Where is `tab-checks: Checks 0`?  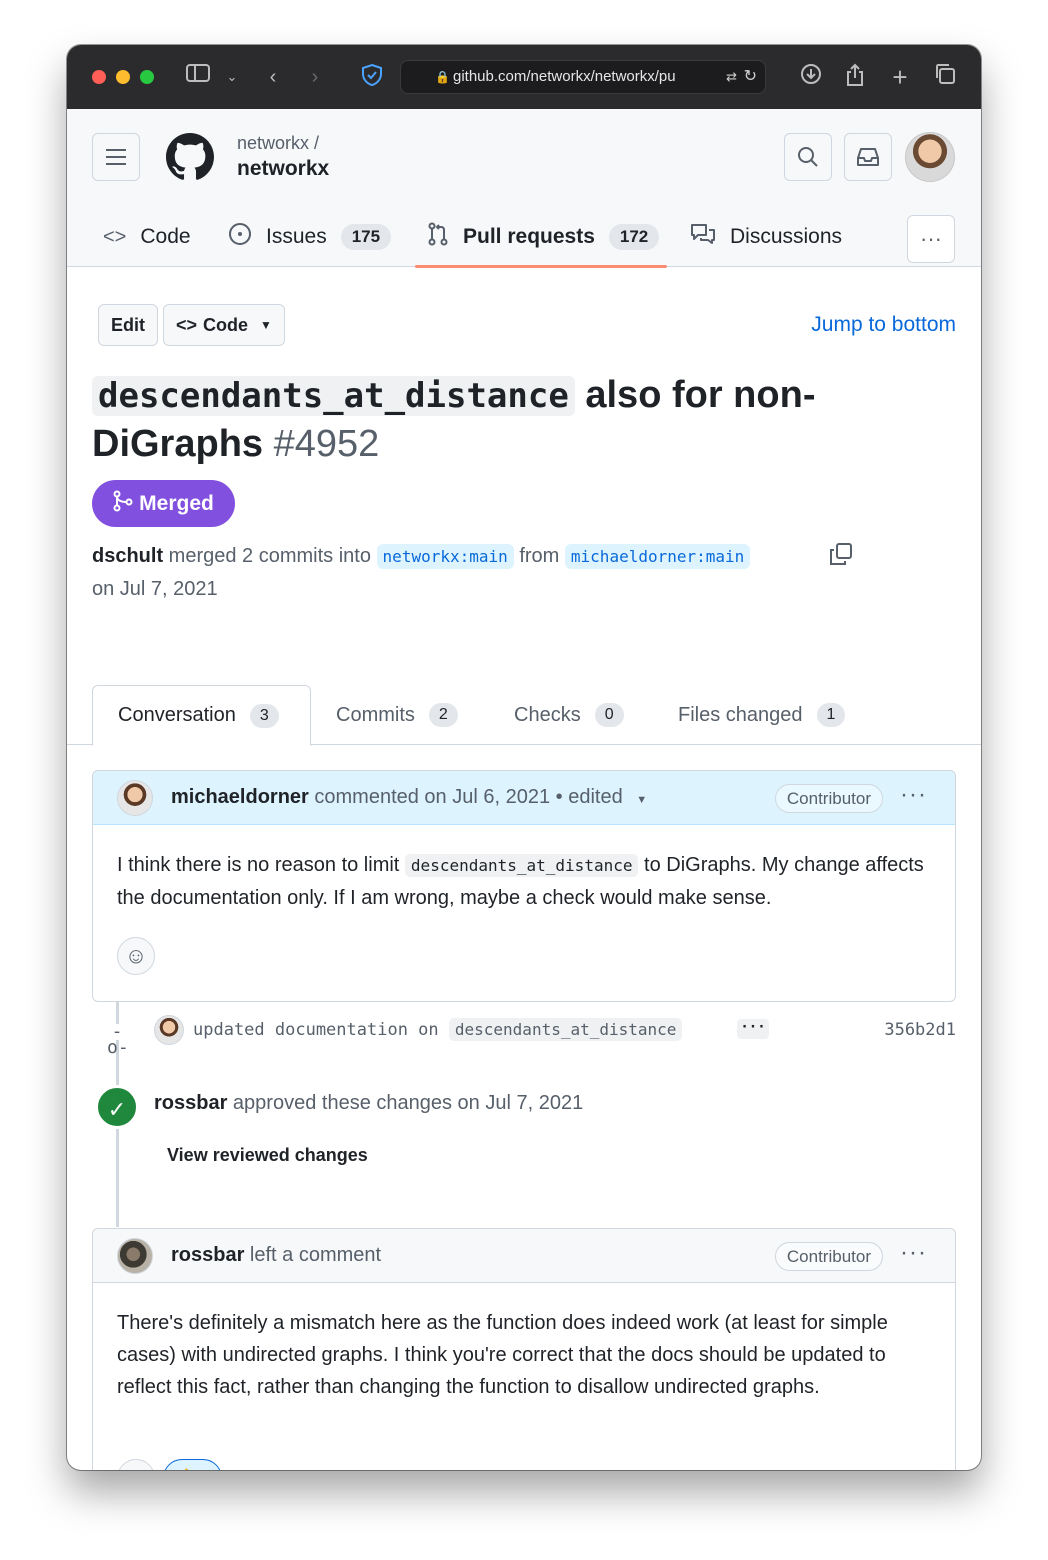
tab-checks: Checks 0 is located at coordinates (569, 715).